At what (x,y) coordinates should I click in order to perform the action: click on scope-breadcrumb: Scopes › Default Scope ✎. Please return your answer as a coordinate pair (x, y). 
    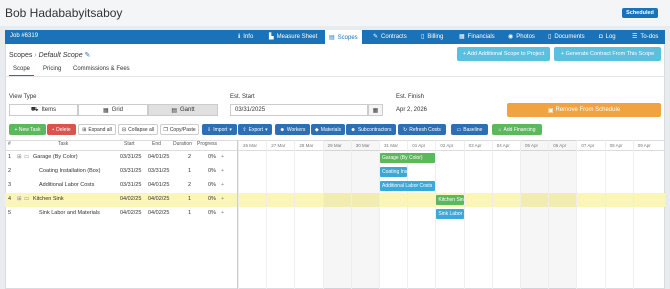
    Looking at the image, I should click on (49, 55).